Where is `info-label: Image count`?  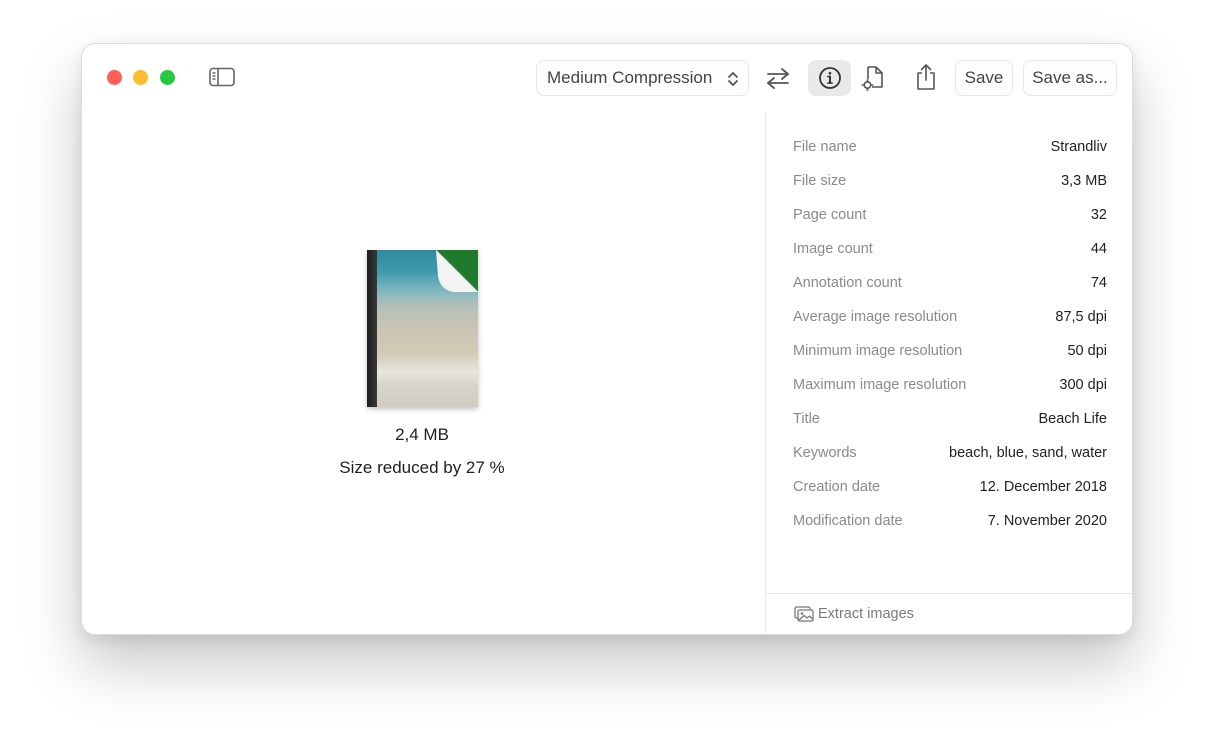 info-label: Image count is located at coordinates (833, 249).